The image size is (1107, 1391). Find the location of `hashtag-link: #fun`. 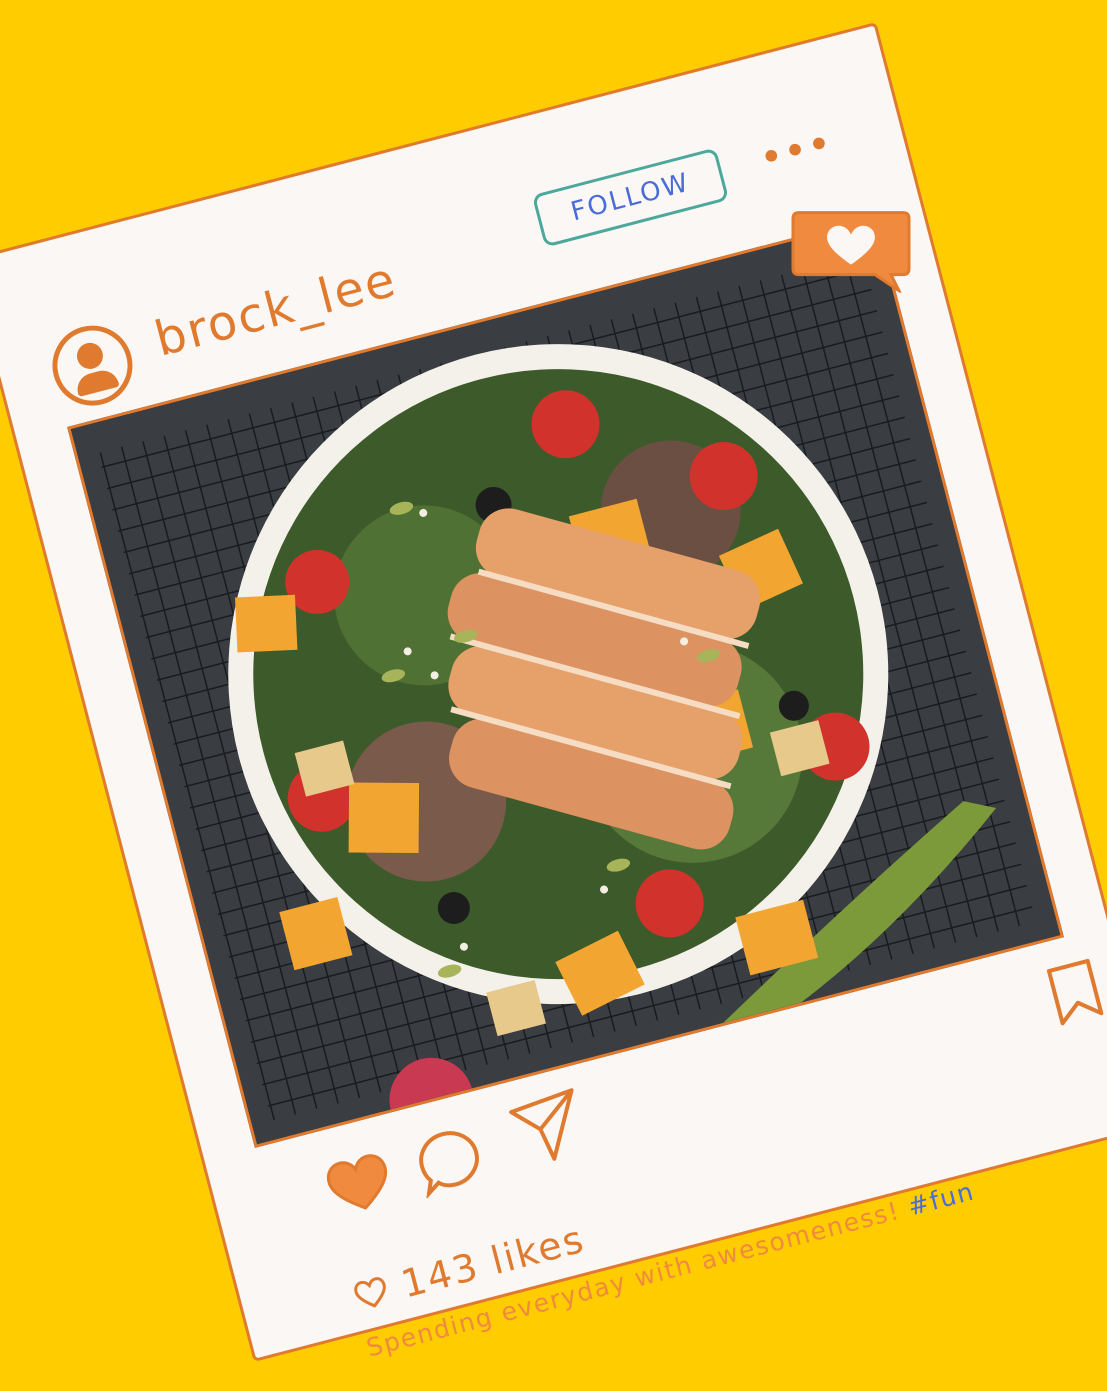

hashtag-link: #fun is located at coordinates (941, 1199).